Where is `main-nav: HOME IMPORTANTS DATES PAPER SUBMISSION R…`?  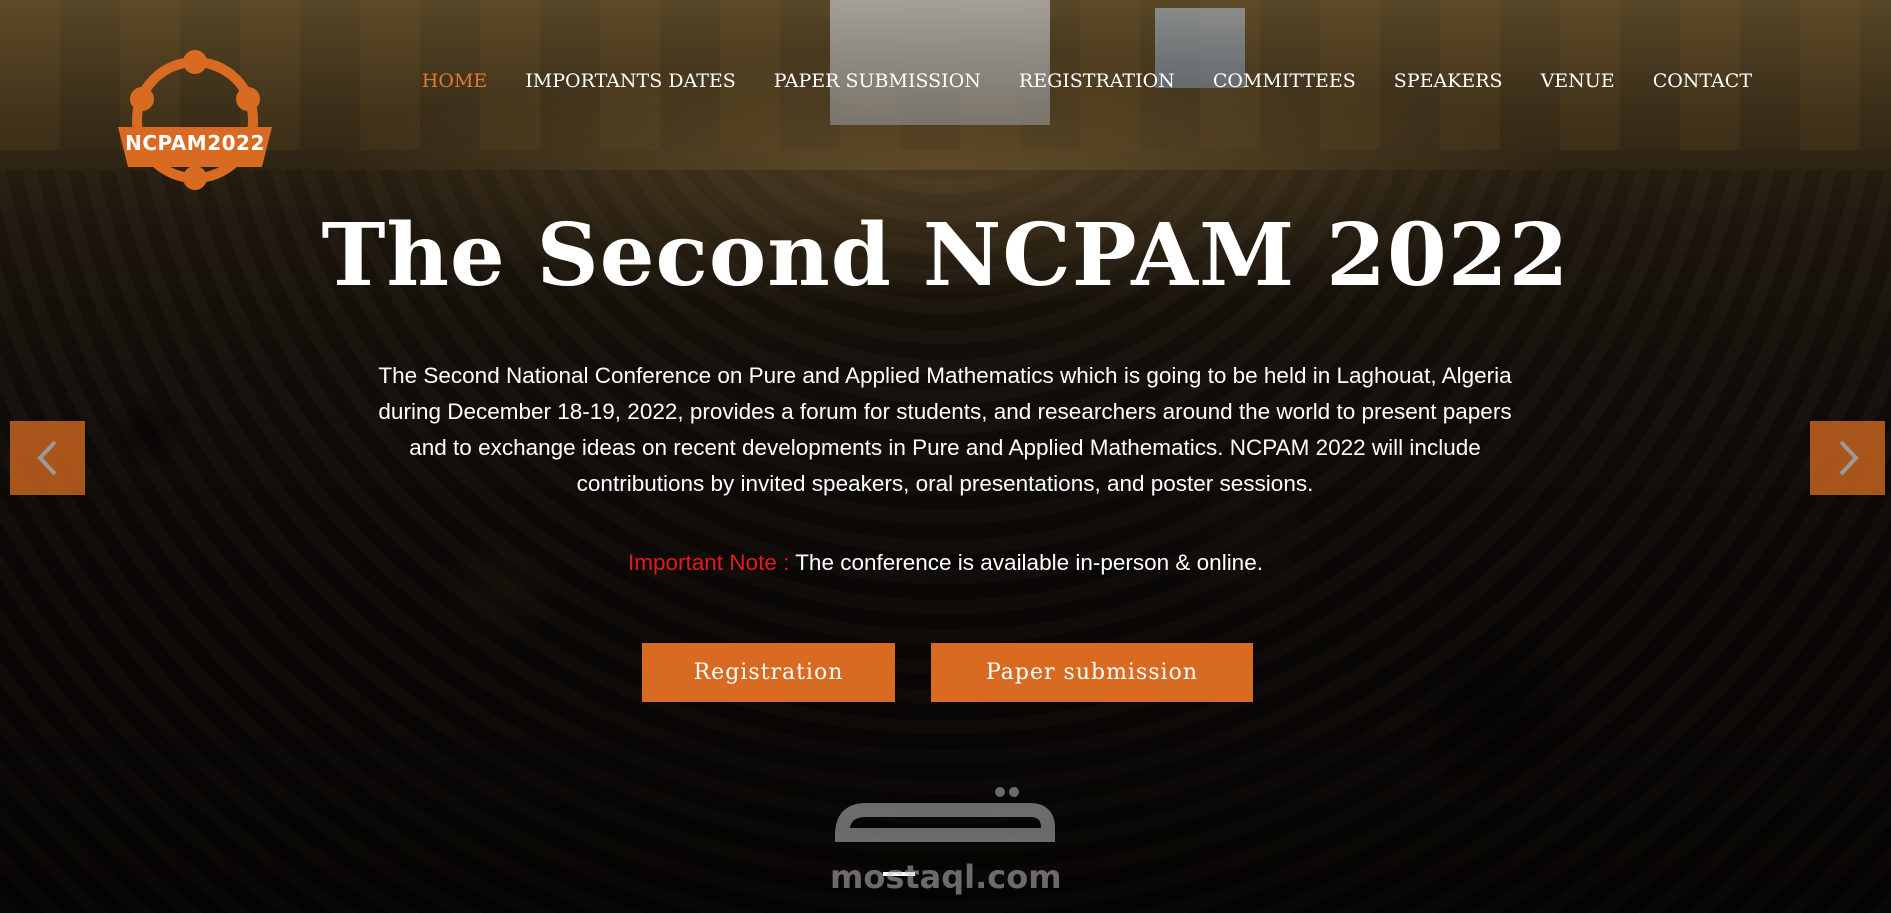 main-nav: HOME IMPORTANTS DATES PAPER SUBMISSION R… is located at coordinates (1087, 81).